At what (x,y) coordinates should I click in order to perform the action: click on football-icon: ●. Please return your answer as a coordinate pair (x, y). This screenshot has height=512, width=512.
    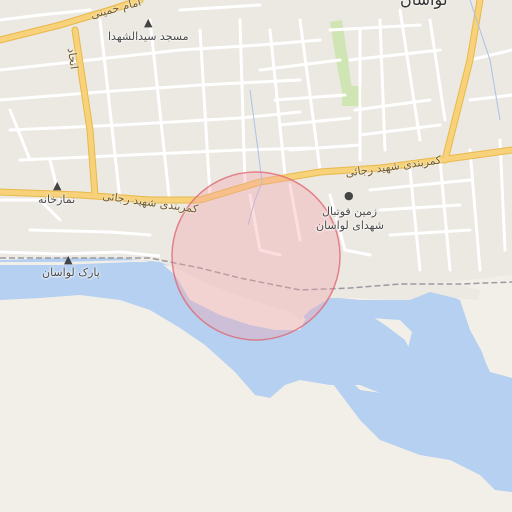
    Looking at the image, I should click on (349, 195).